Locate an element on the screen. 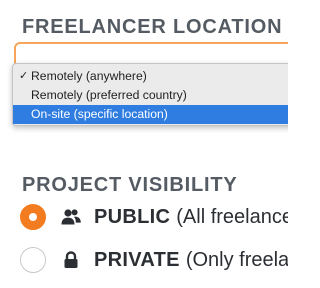  visibility-option-public: PUBLIC (All freelancers is located at coordinates (154, 217).